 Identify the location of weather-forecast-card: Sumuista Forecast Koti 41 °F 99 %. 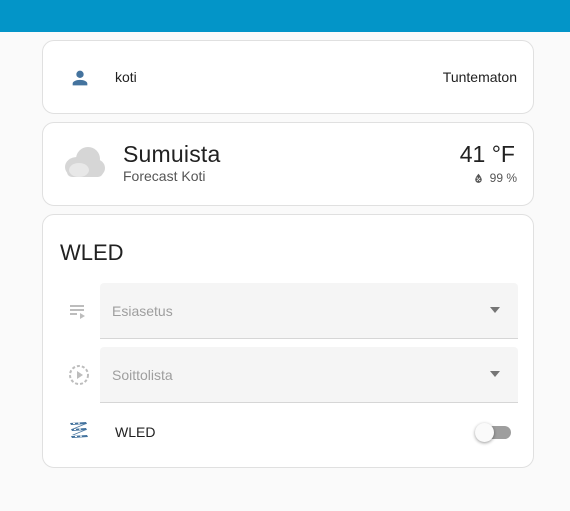
(288, 164).